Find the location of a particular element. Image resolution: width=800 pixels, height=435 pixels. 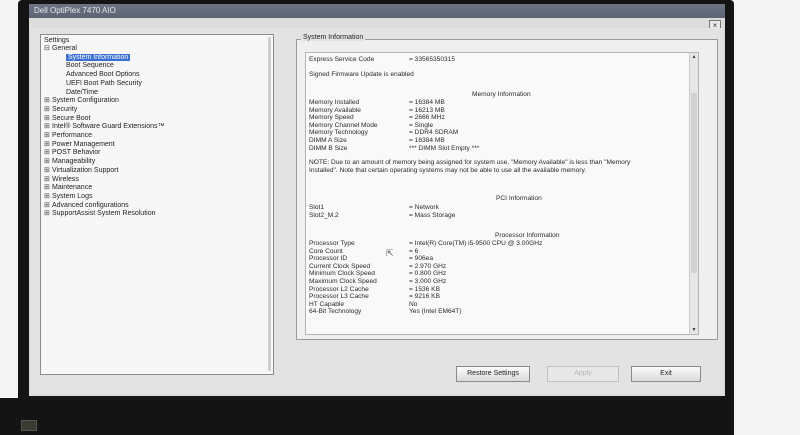

memory-label: DIMM B Size is located at coordinates (328, 148).